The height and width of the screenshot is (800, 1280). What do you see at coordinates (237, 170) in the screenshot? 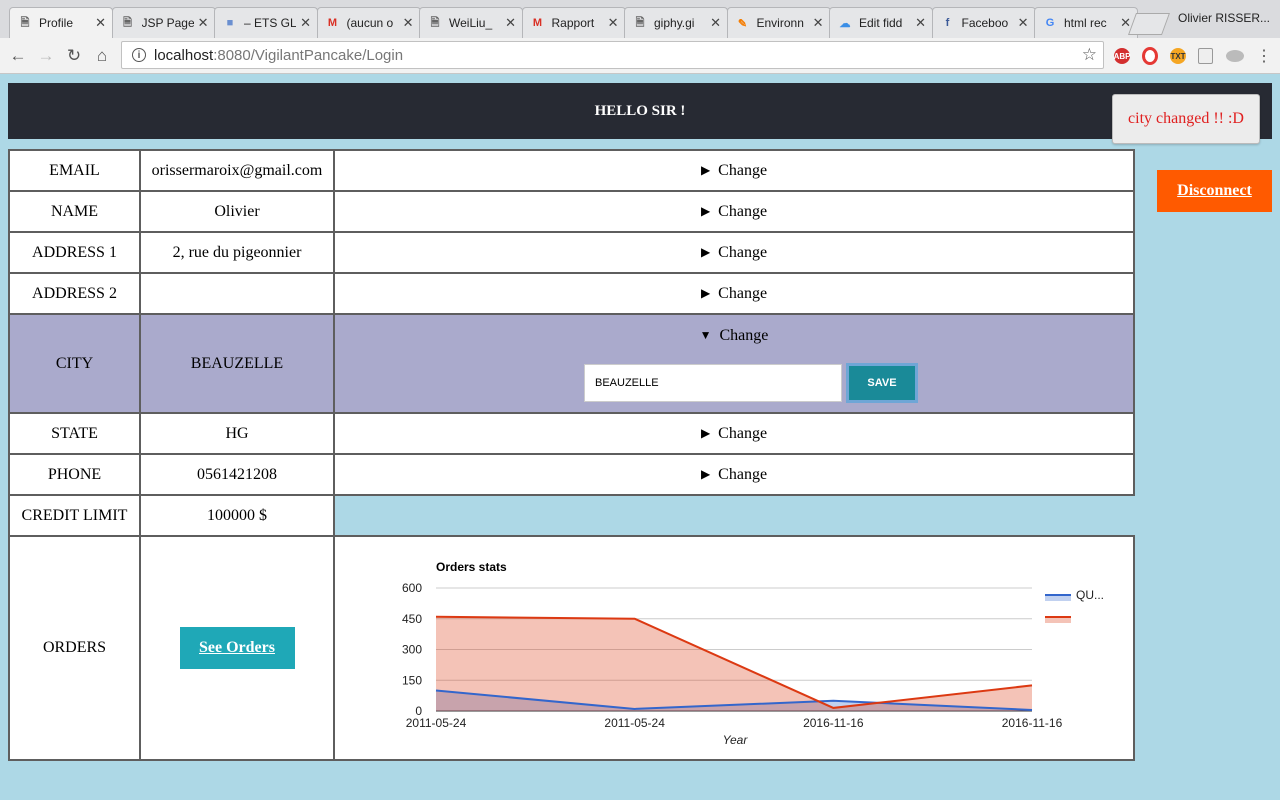
I see `email-value: orissermaroix@gmail.com` at bounding box center [237, 170].